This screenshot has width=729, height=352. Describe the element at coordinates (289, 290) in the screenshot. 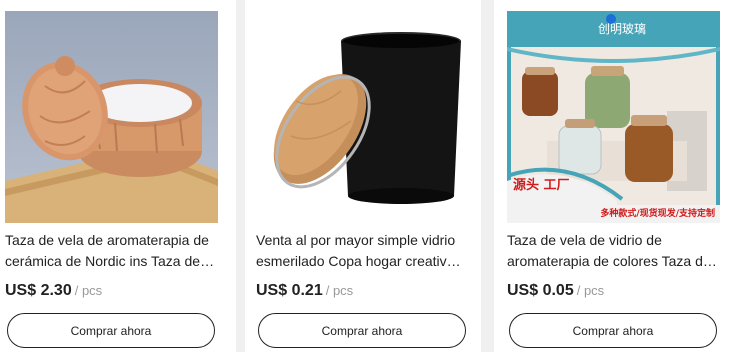

I see `price-value: US$ 0.21` at that location.